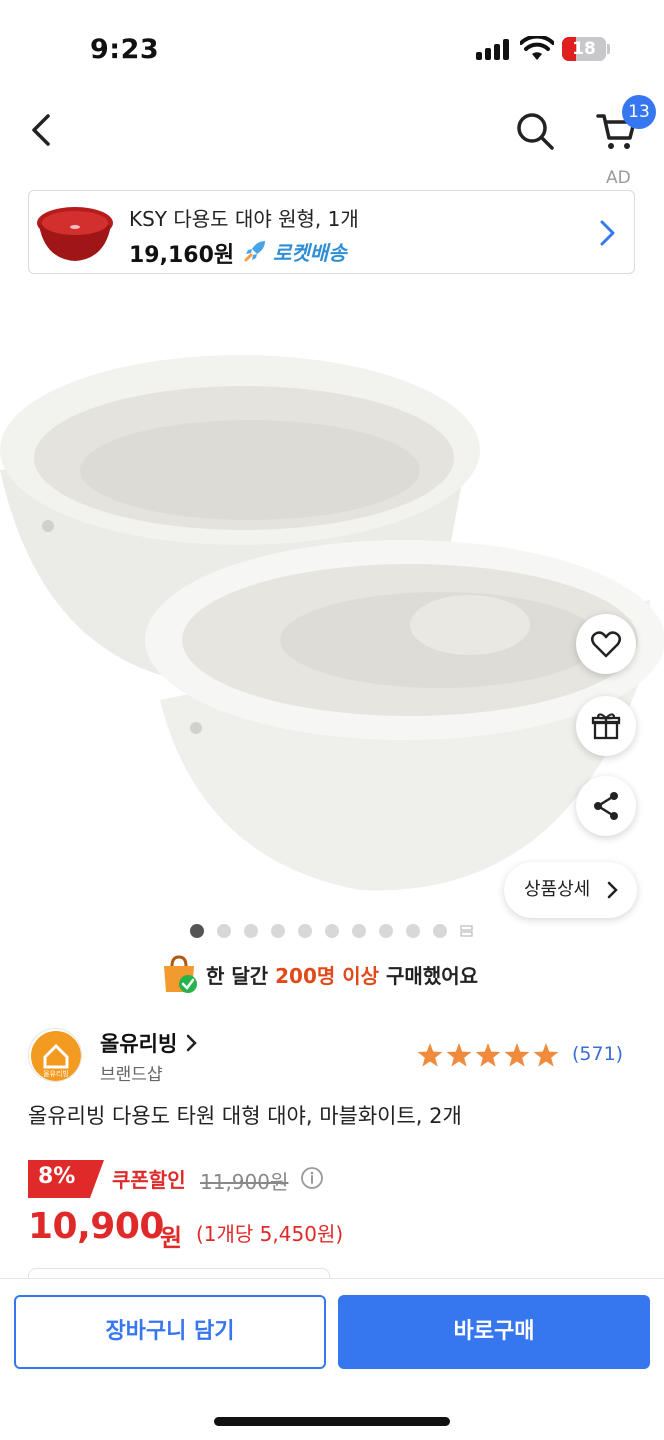 The height and width of the screenshot is (1440, 664). What do you see at coordinates (244, 219) in the screenshot?
I see `ad-title: KSY 다용도 대야 원형, 1개` at bounding box center [244, 219].